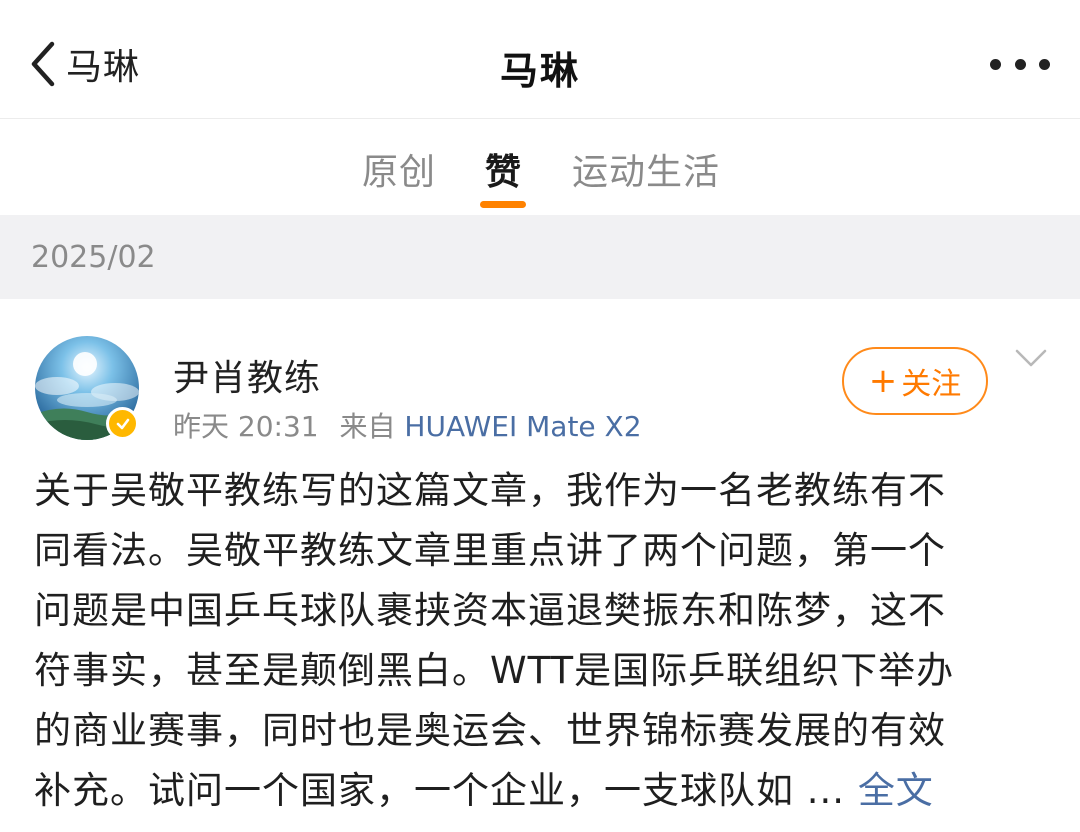 This screenshot has width=1080, height=832. Describe the element at coordinates (522, 426) in the screenshot. I see `post-device: HUAWEI Mate X2` at that location.